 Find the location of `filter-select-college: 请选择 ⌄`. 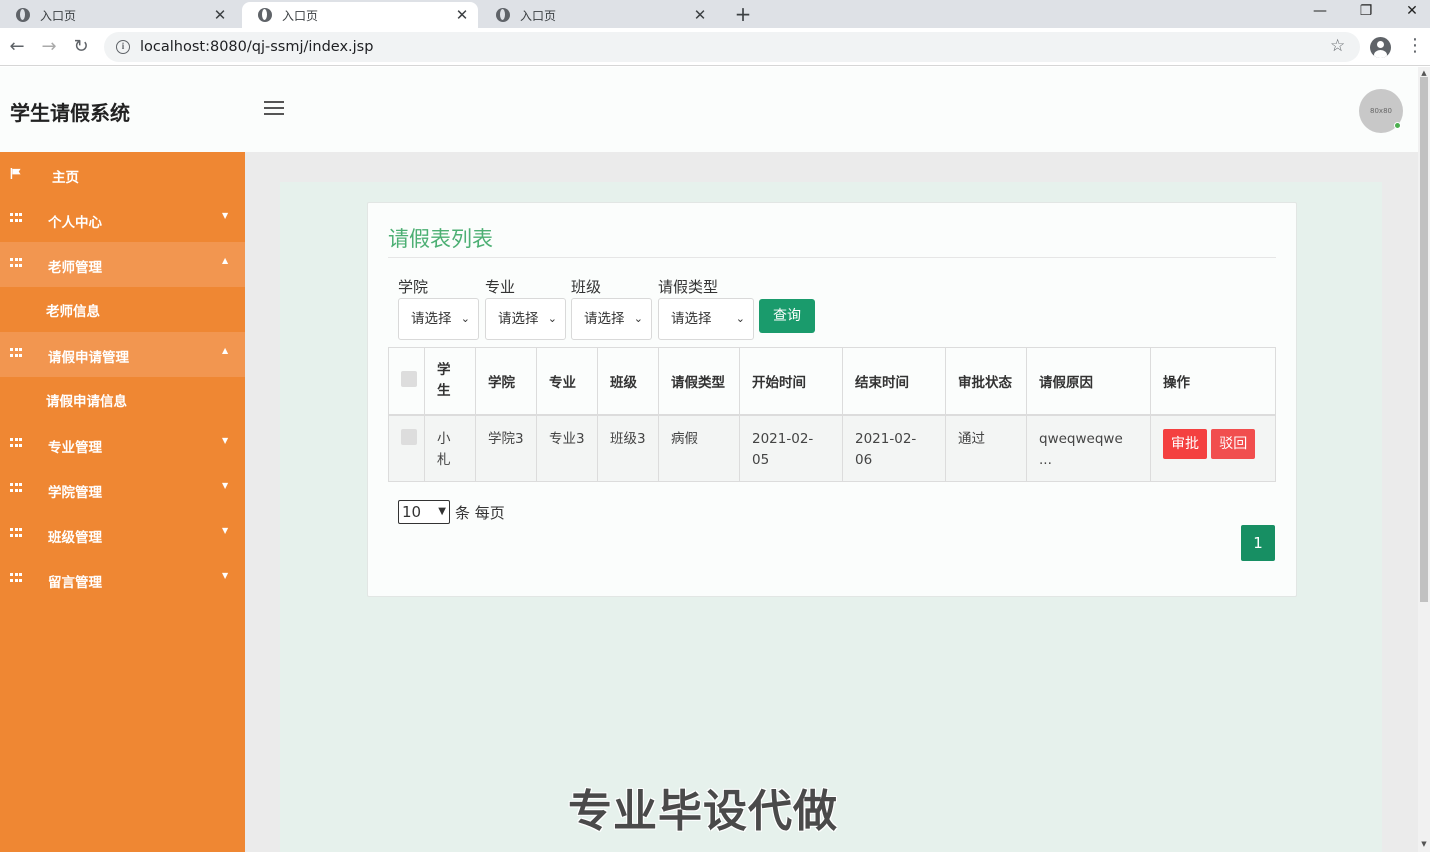

filter-select-college: 请选择 ⌄ is located at coordinates (438, 319).